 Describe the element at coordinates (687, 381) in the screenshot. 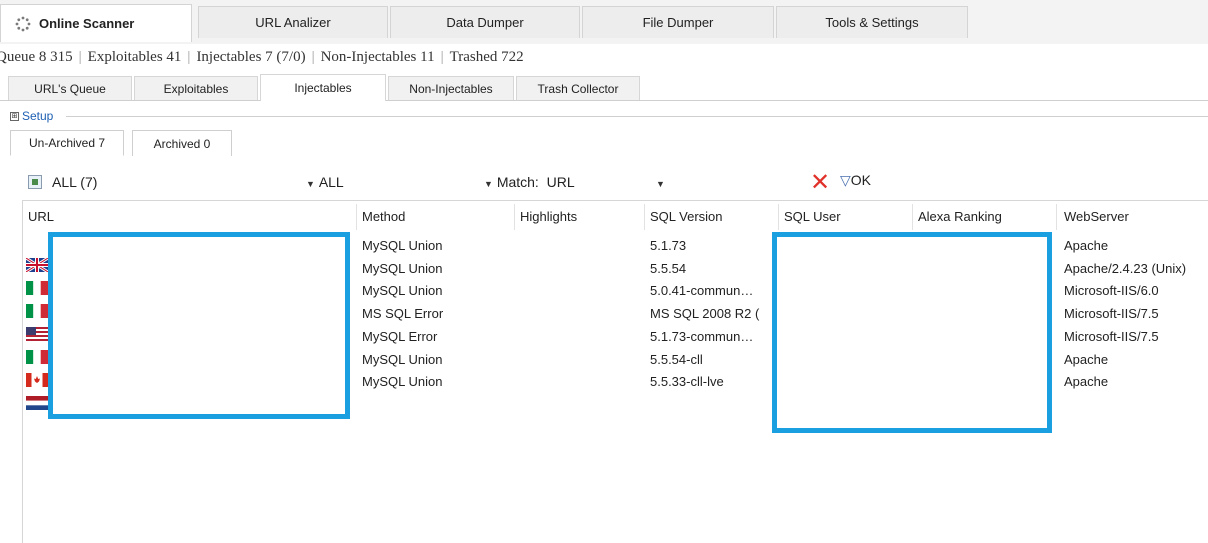

I see `cell-sql-version: 5.5.33-cll-lve` at that location.